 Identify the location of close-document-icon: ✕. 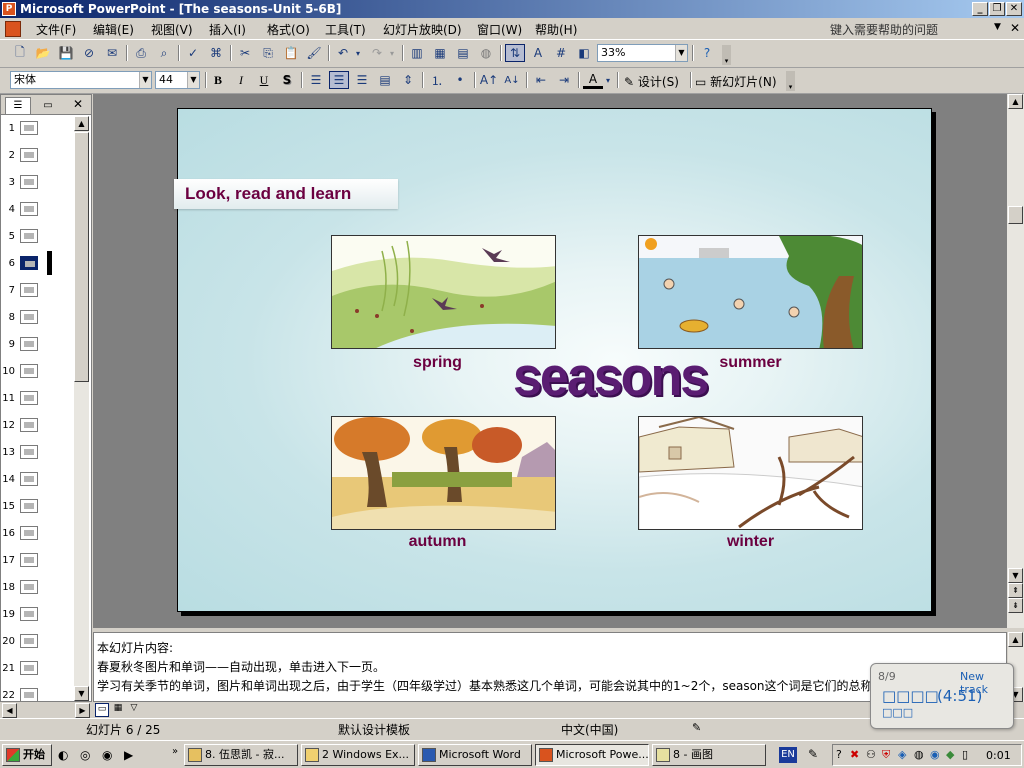
(1015, 28).